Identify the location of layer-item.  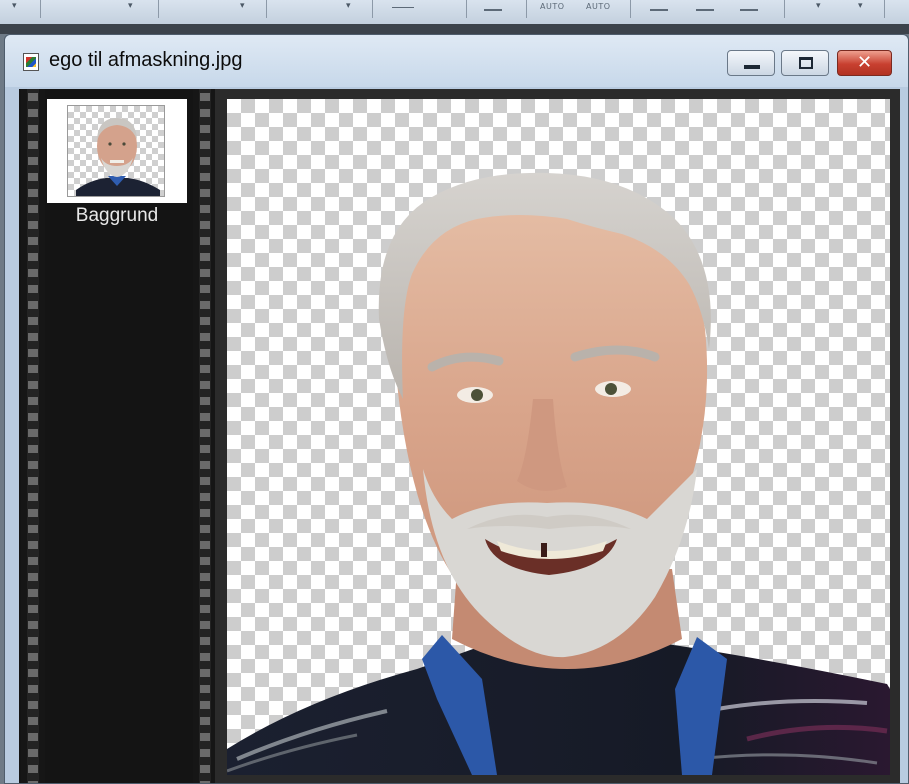
(117, 151).